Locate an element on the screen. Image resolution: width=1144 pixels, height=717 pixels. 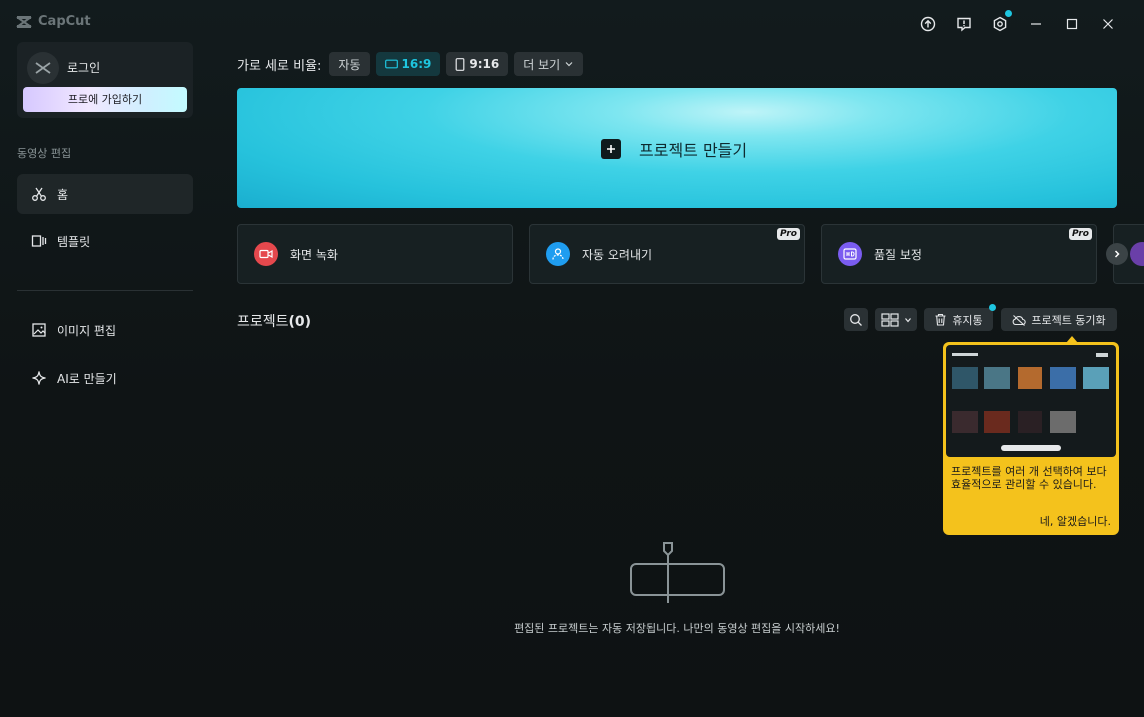
empty-state-illustration is located at coordinates (678, 574).